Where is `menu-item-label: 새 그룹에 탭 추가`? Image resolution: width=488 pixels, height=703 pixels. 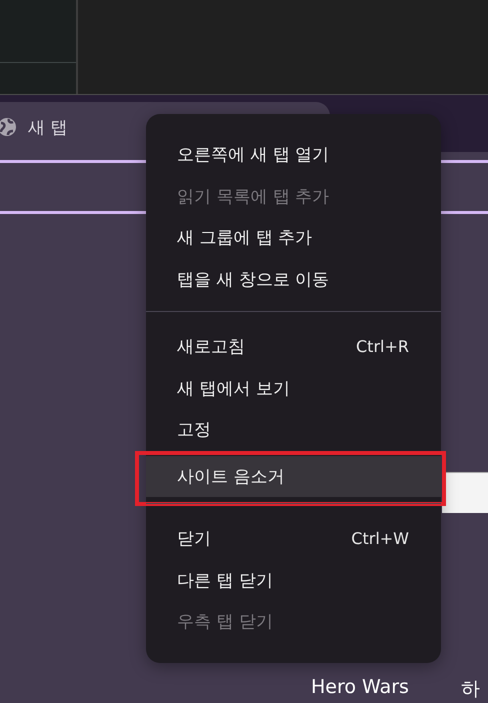
menu-item-label: 새 그룹에 탭 추가 is located at coordinates (244, 238).